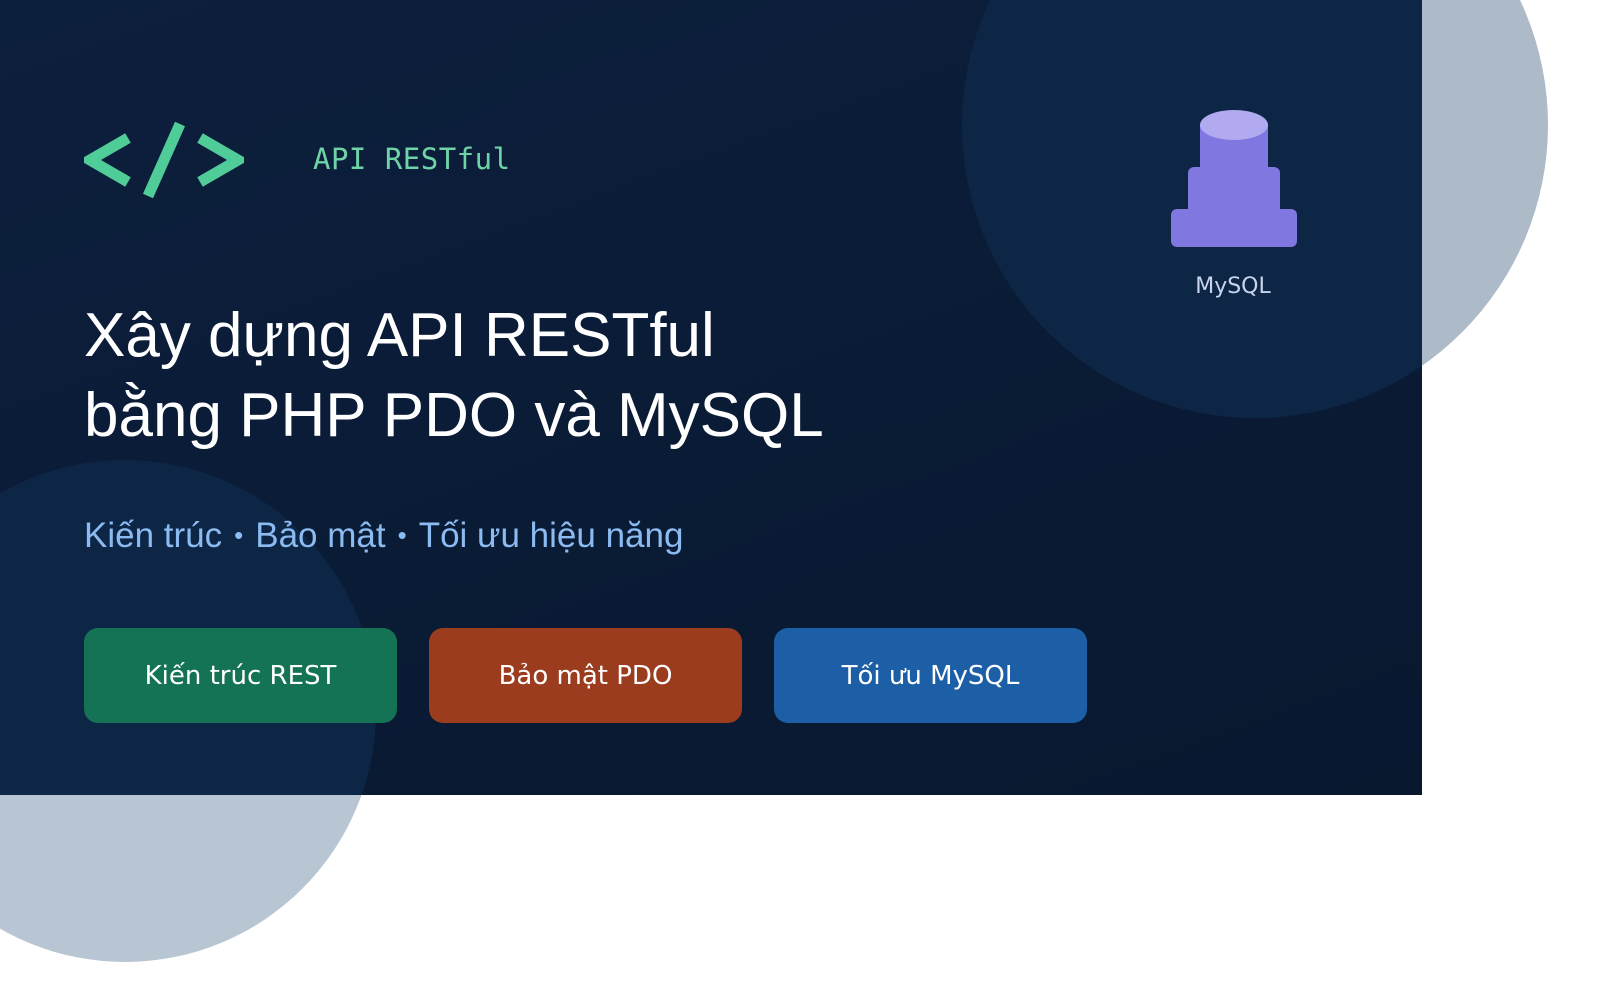 Image resolution: width=1600 pixels, height=1003 pixels. Describe the element at coordinates (1234, 178) in the screenshot. I see `database-icon` at that location.